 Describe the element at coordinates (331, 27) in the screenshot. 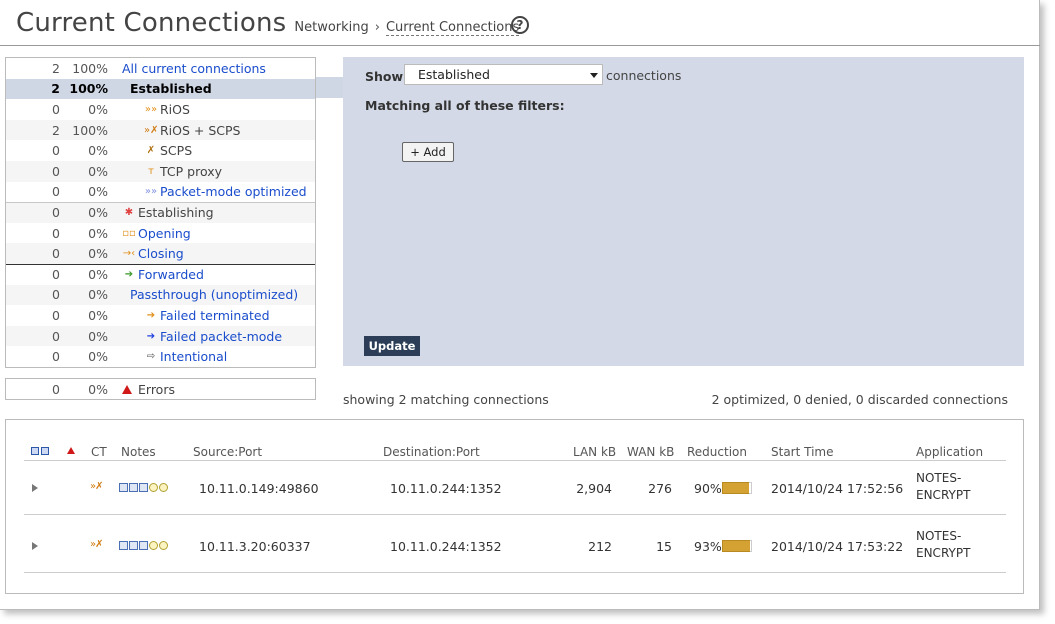

I see `breadcrumb-networking: Networking` at that location.